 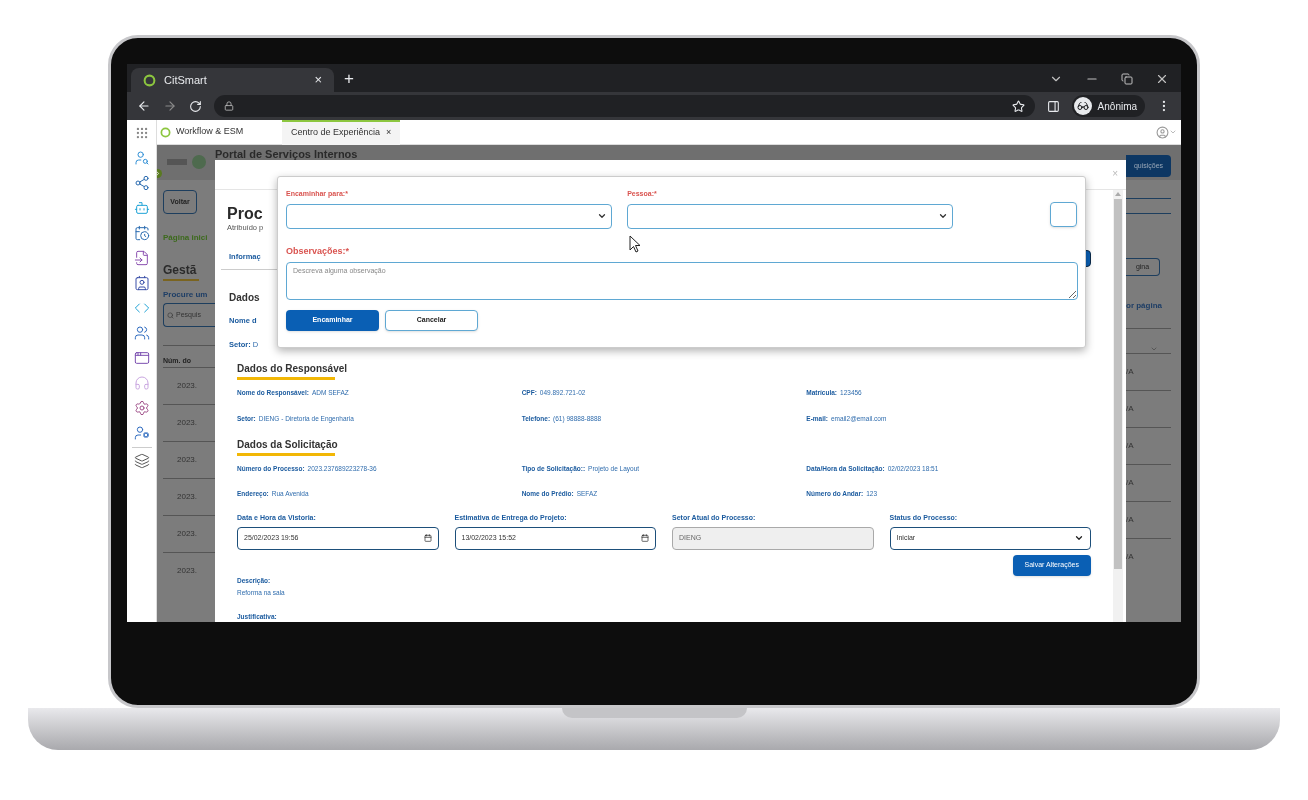 I want to click on incognito-icon, so click(x=1082, y=106).